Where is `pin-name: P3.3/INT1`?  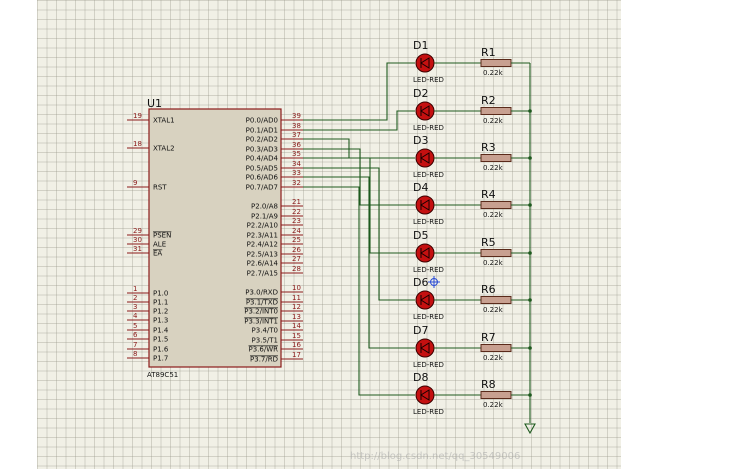 pin-name: P3.3/INT1 is located at coordinates (261, 322).